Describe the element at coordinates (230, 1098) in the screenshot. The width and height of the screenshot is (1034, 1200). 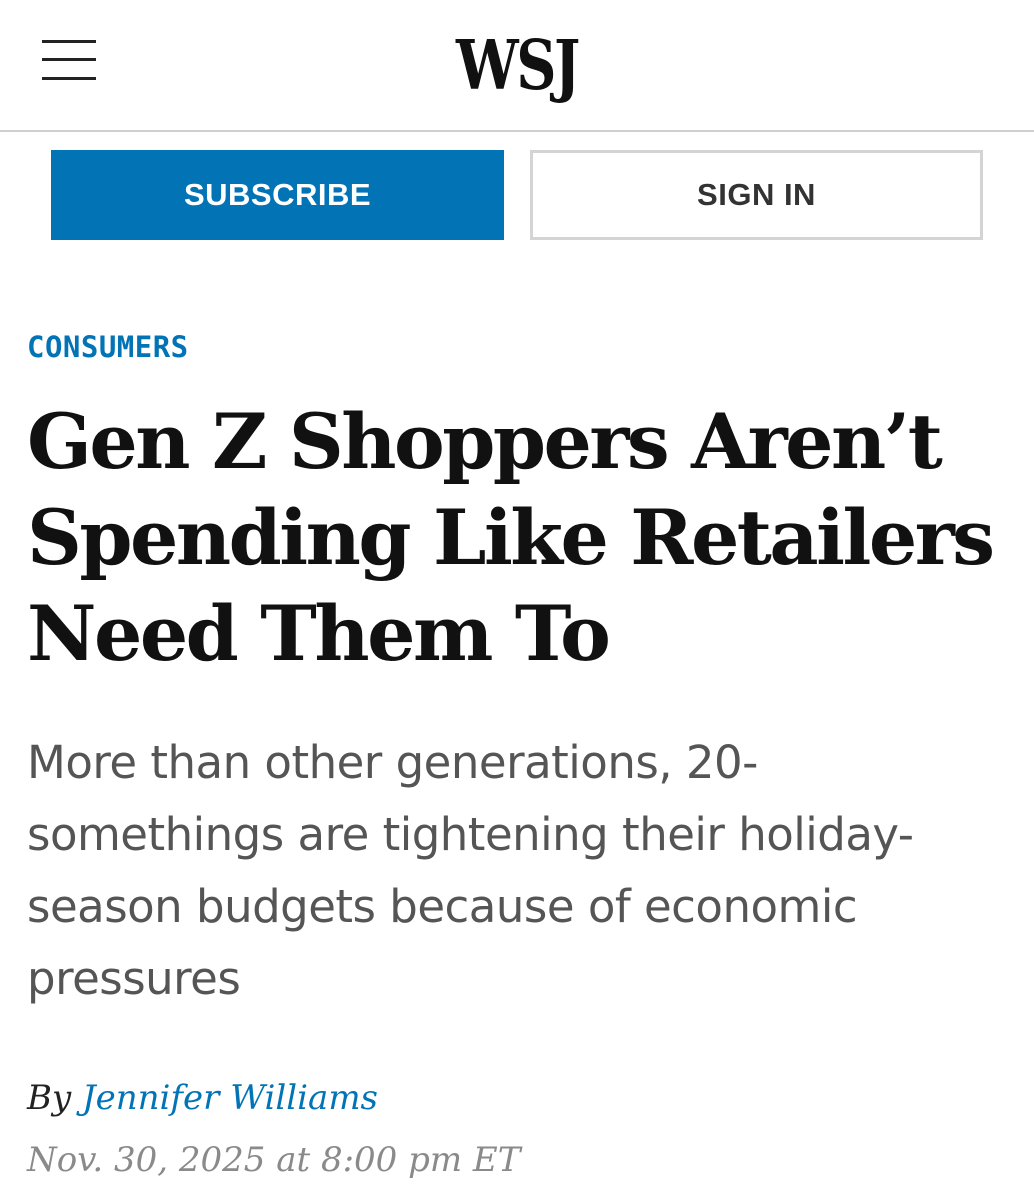
I see `author-link: Jennifer Williams` at that location.